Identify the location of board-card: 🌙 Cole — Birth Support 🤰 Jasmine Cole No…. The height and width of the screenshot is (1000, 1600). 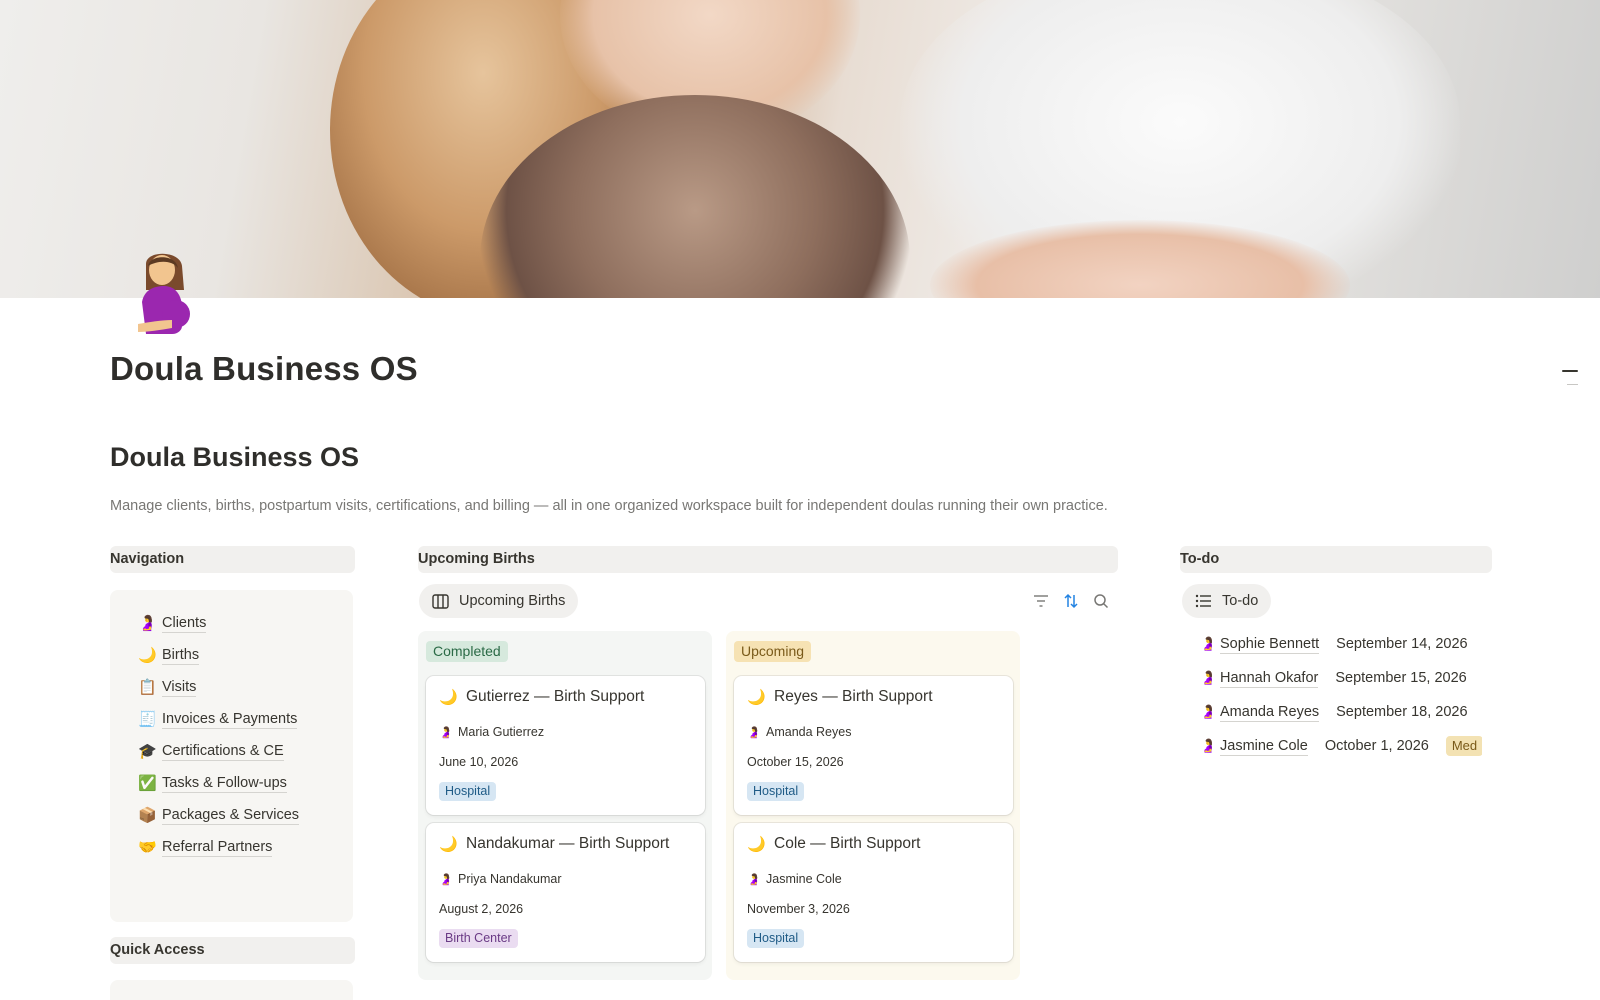
(873, 892).